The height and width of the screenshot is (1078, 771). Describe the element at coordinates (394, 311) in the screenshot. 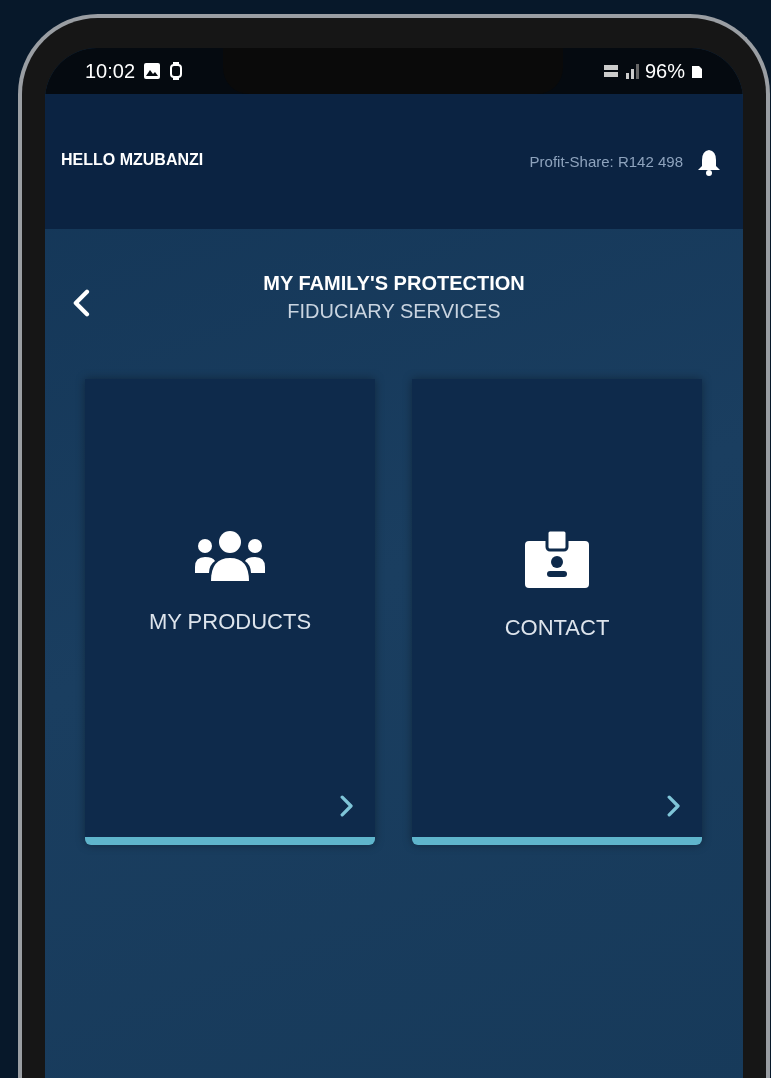

I see `page-subtitle: FIDUCIARY SERVICES` at that location.